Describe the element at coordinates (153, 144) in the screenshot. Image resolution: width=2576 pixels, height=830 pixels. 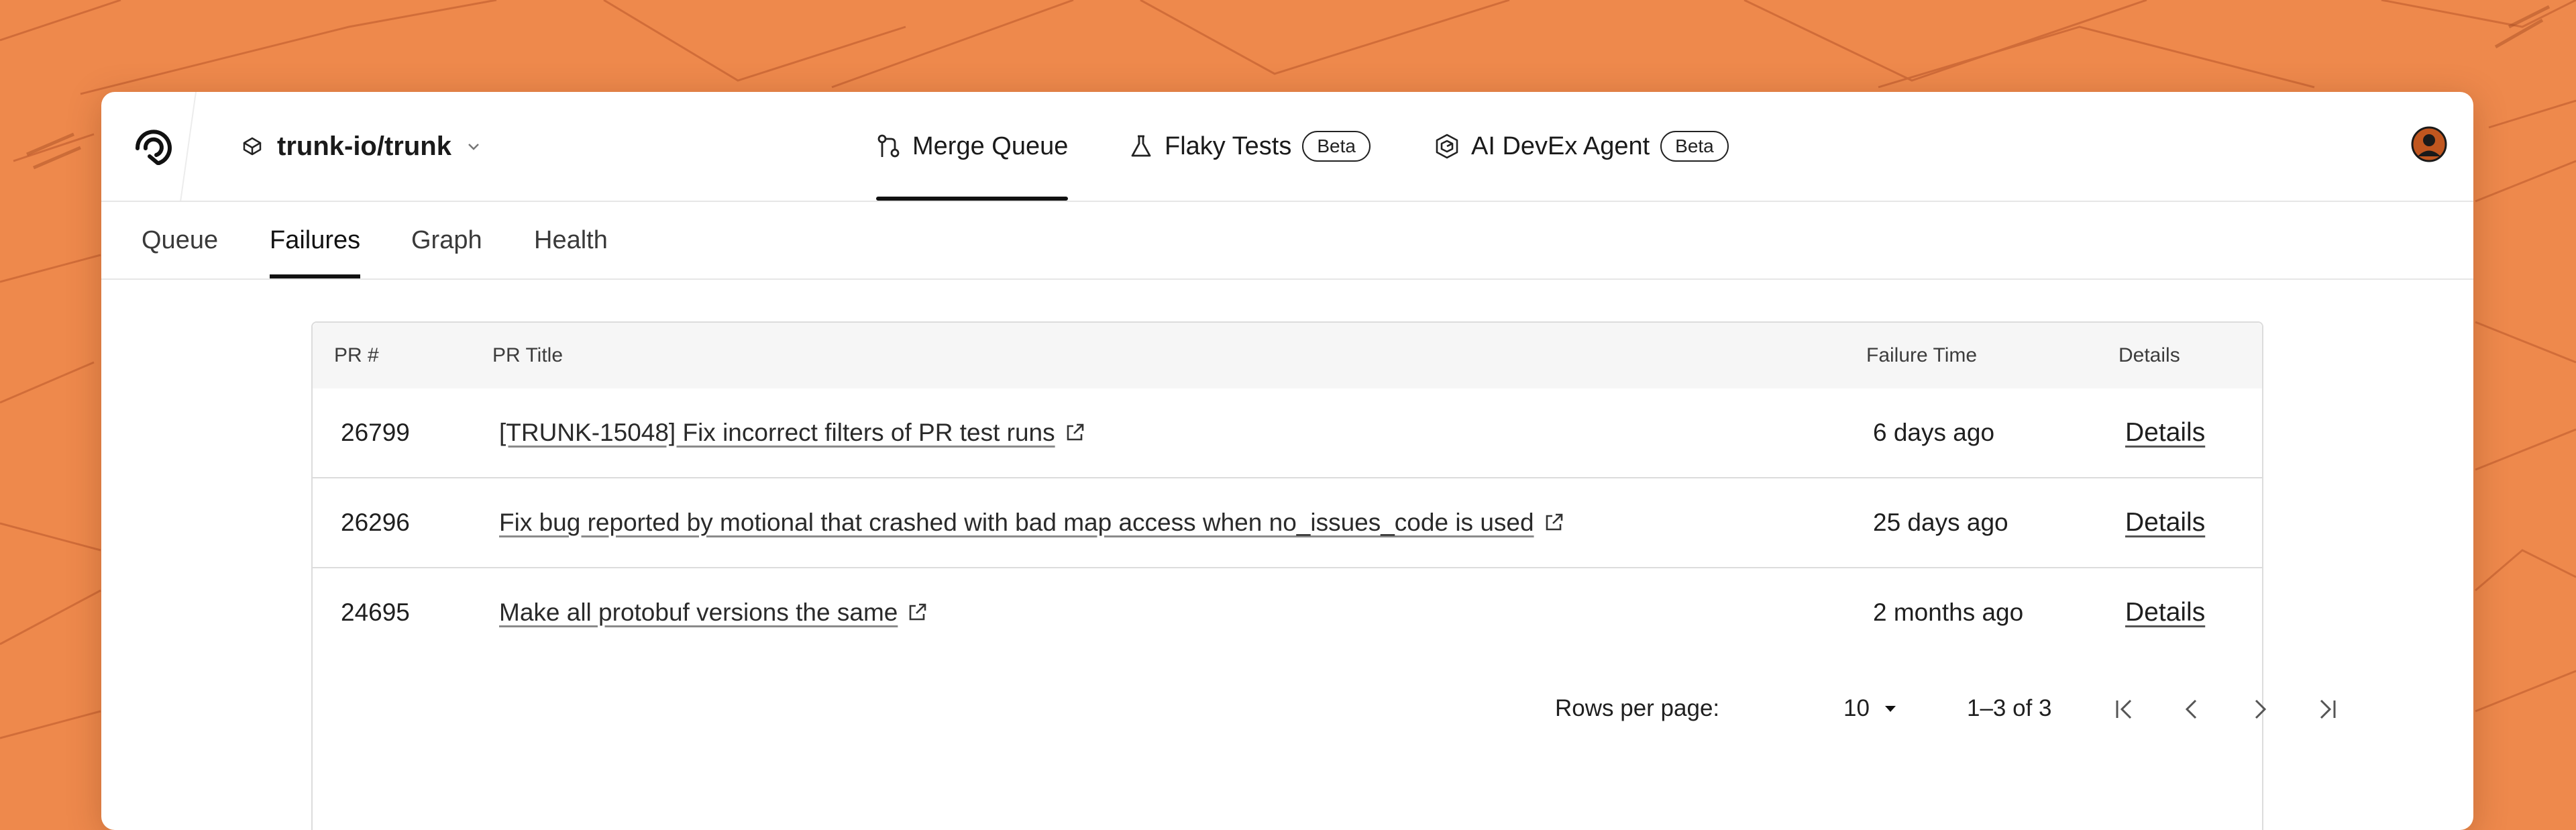
I see `trunk-logo-icon` at that location.